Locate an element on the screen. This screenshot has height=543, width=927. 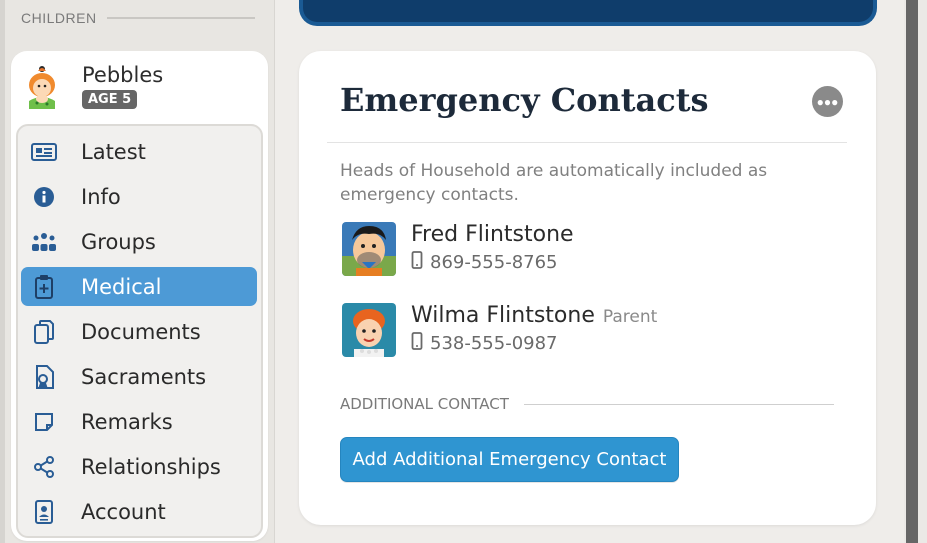
children-section-header: CHILDREN is located at coordinates (138, 18).